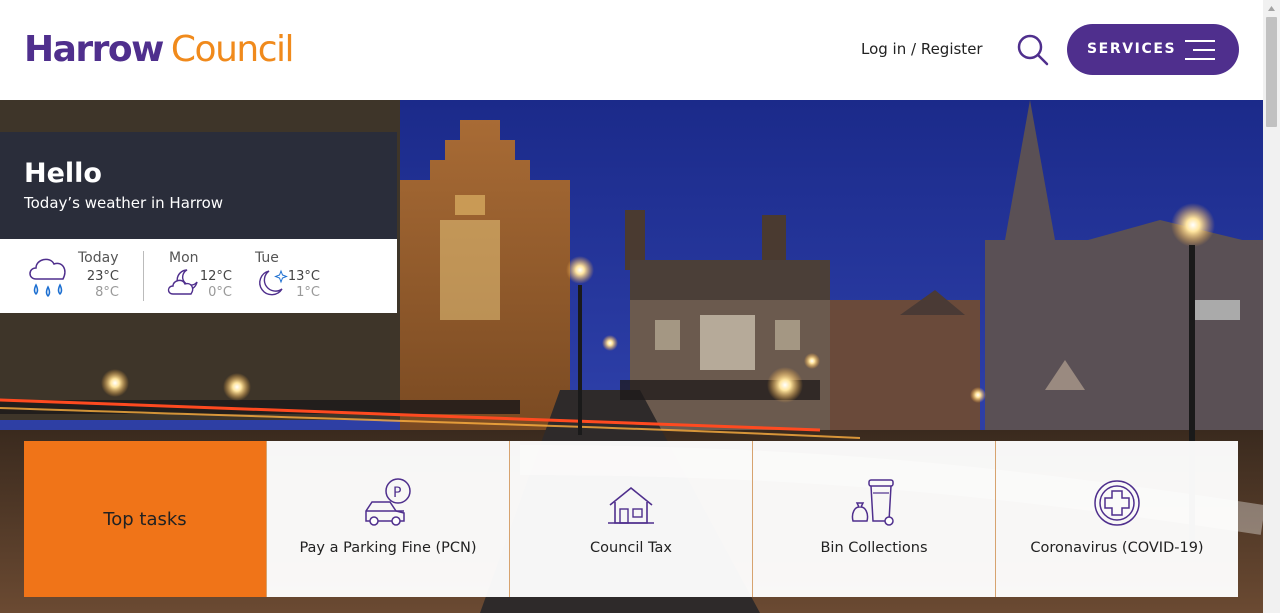 Image resolution: width=1280 pixels, height=613 pixels. I want to click on register-link: Register, so click(952, 49).